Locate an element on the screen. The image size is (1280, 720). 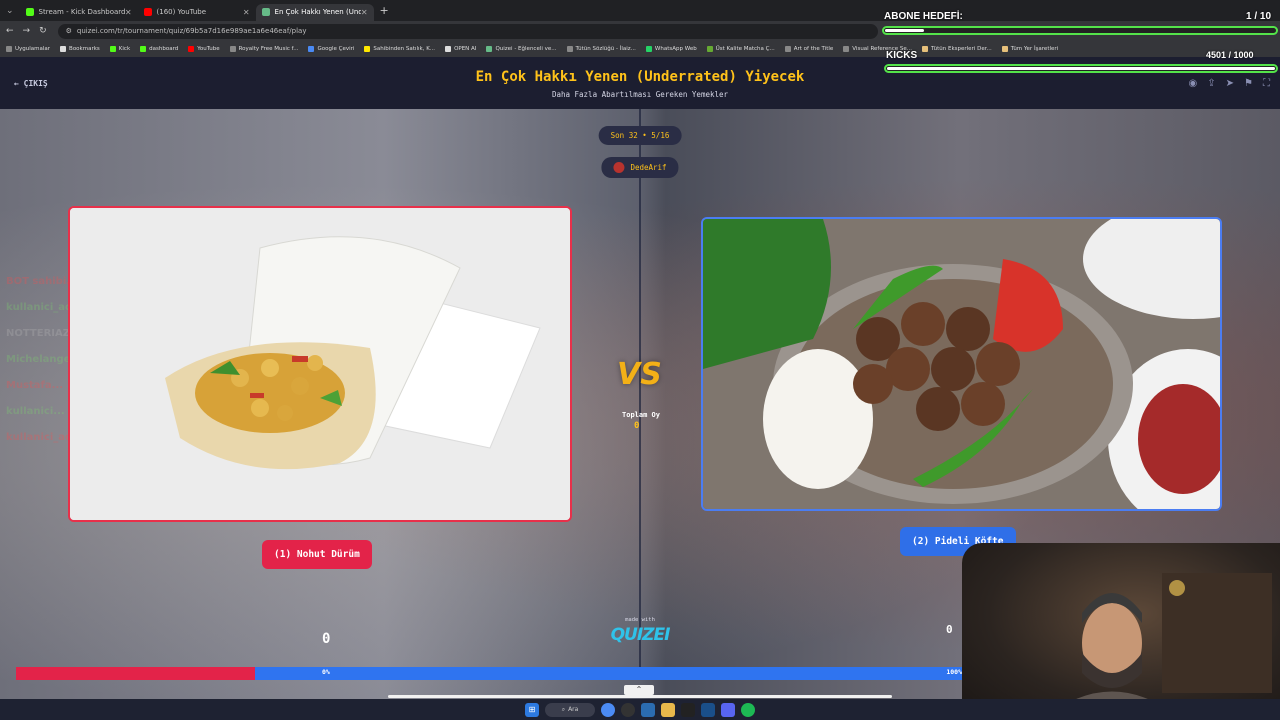
new-tab-button: + is located at coordinates (384, 10).